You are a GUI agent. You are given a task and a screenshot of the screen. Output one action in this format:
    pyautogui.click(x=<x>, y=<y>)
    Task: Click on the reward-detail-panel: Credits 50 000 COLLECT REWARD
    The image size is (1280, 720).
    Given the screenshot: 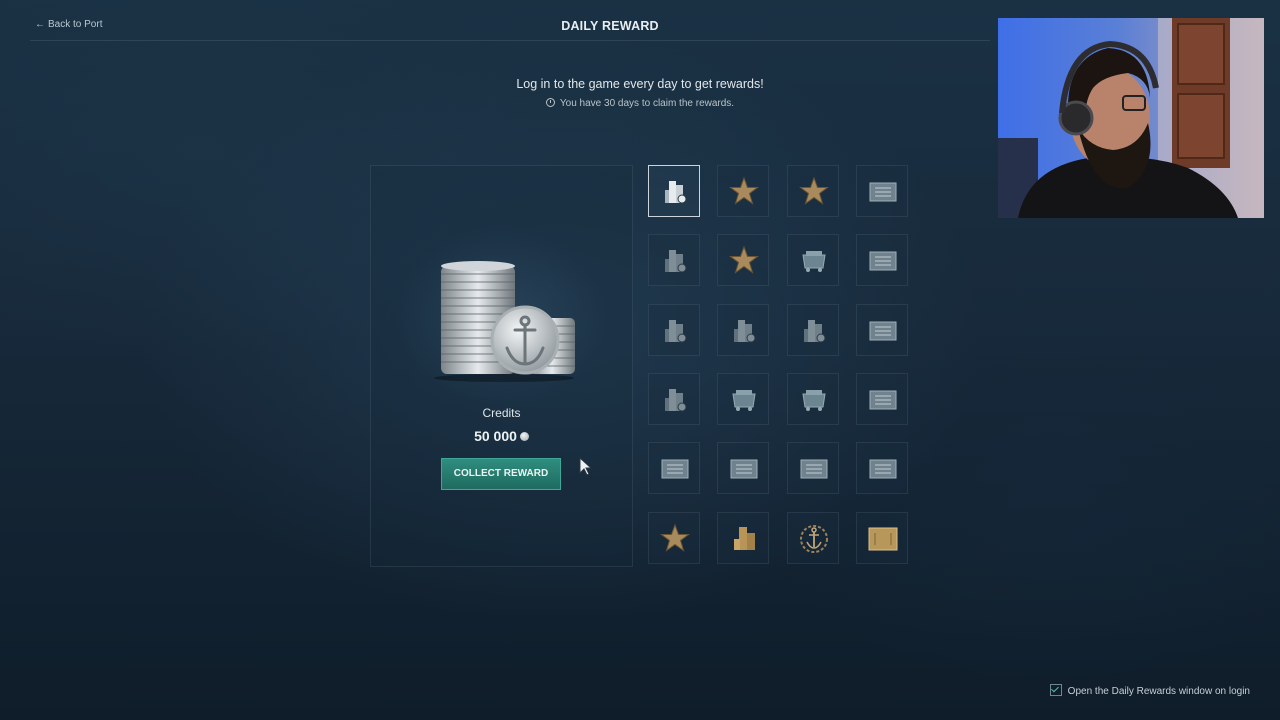 What is the action you would take?
    pyautogui.click(x=501, y=366)
    